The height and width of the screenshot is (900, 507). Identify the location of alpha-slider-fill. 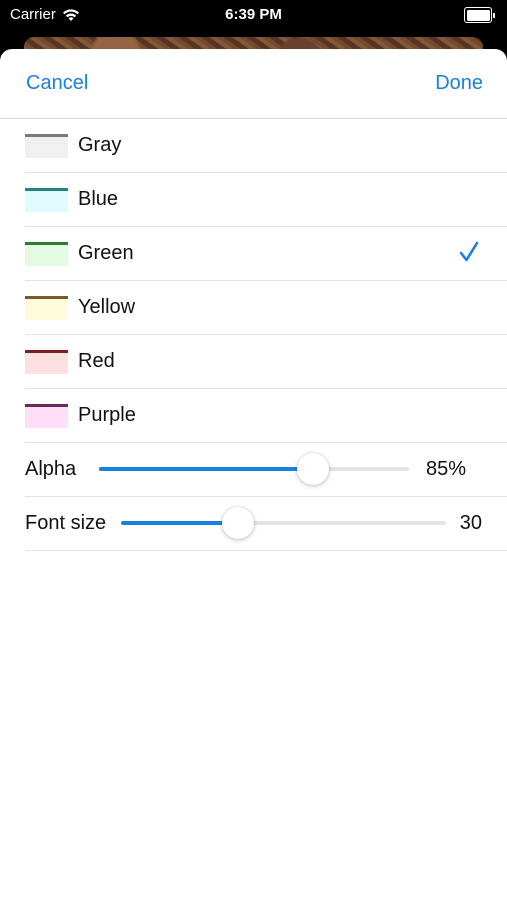
(206, 469).